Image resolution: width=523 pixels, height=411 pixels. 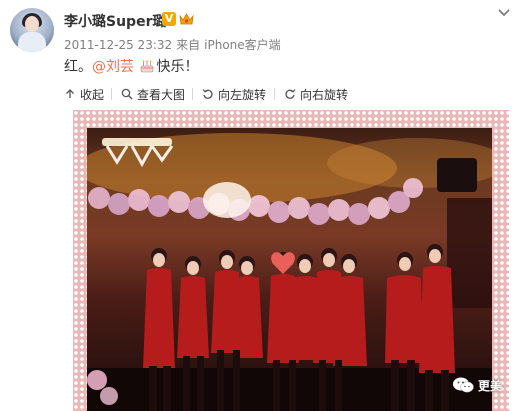 What do you see at coordinates (242, 45) in the screenshot?
I see `source-link: iPhone客户端` at bounding box center [242, 45].